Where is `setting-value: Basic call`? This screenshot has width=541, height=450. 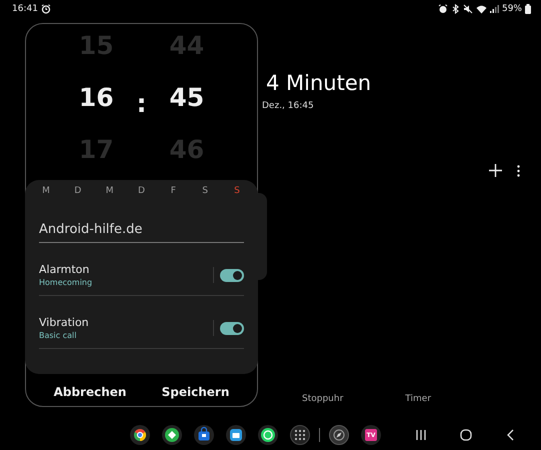 setting-value: Basic call is located at coordinates (126, 335).